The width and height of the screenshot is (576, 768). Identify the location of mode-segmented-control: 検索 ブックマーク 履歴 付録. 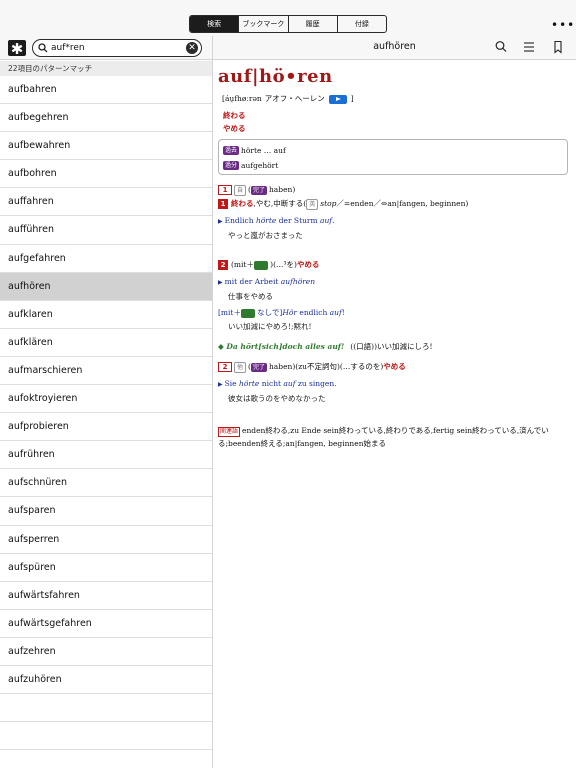
(288, 24).